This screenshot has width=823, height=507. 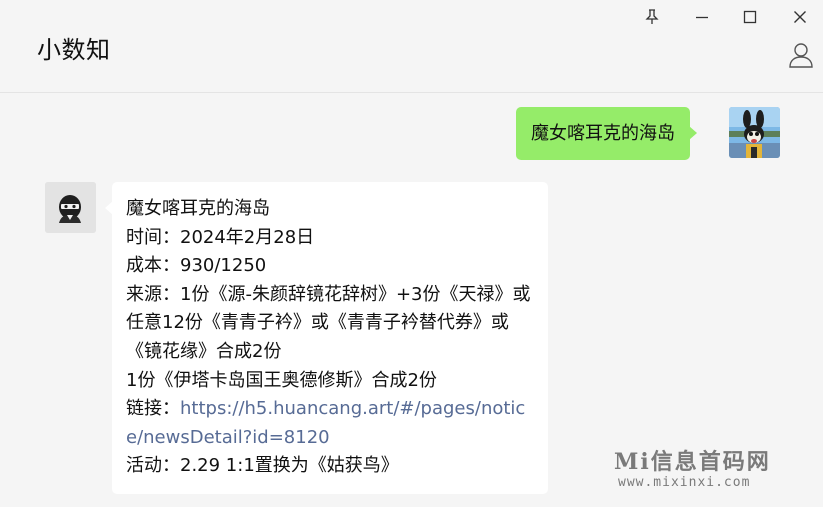 What do you see at coordinates (153, 409) in the screenshot?
I see `link-prefix: 链接：` at bounding box center [153, 409].